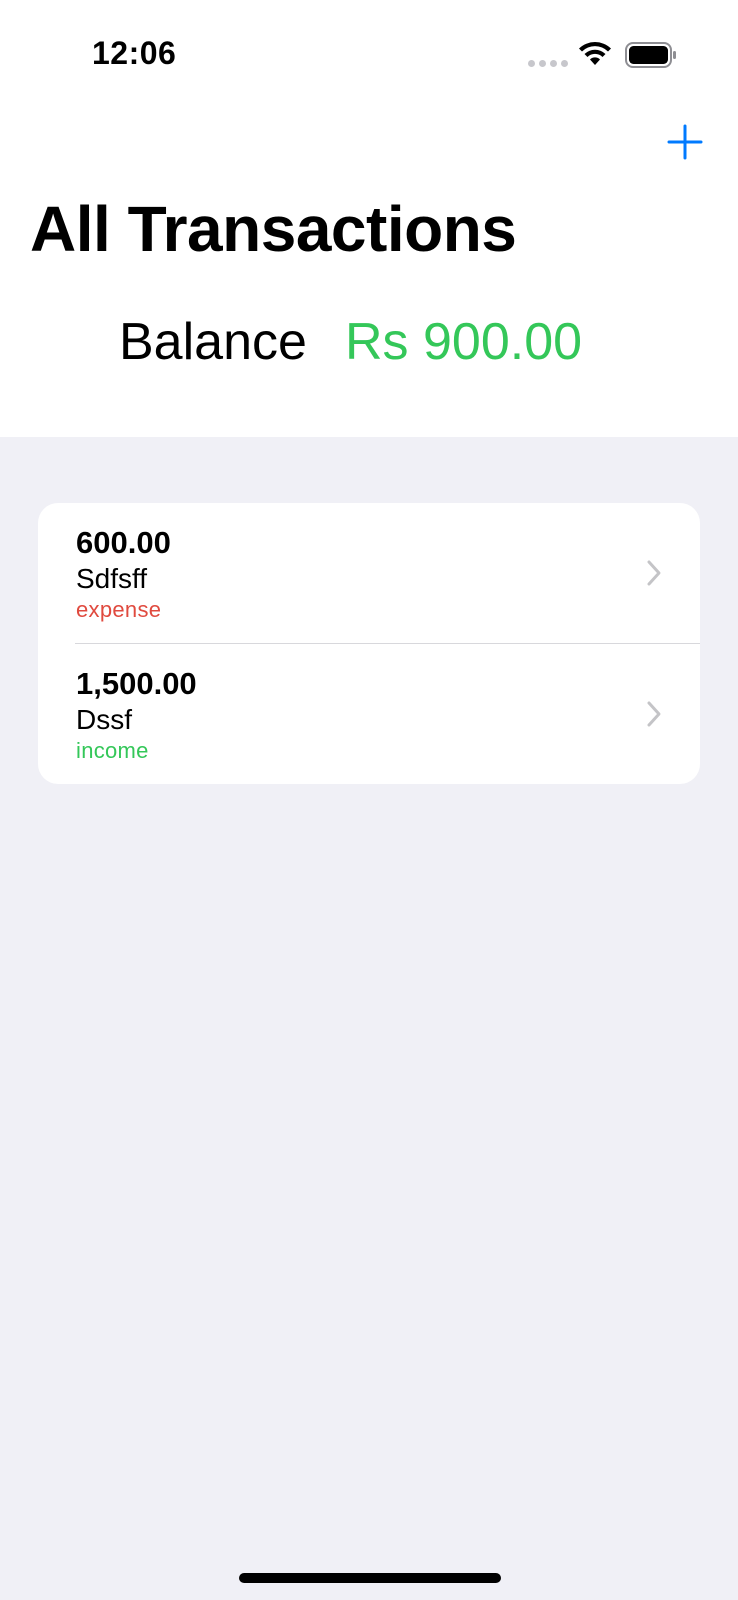 This screenshot has width=738, height=1600. Describe the element at coordinates (123, 542) in the screenshot. I see `transaction-amount: 600.00` at that location.